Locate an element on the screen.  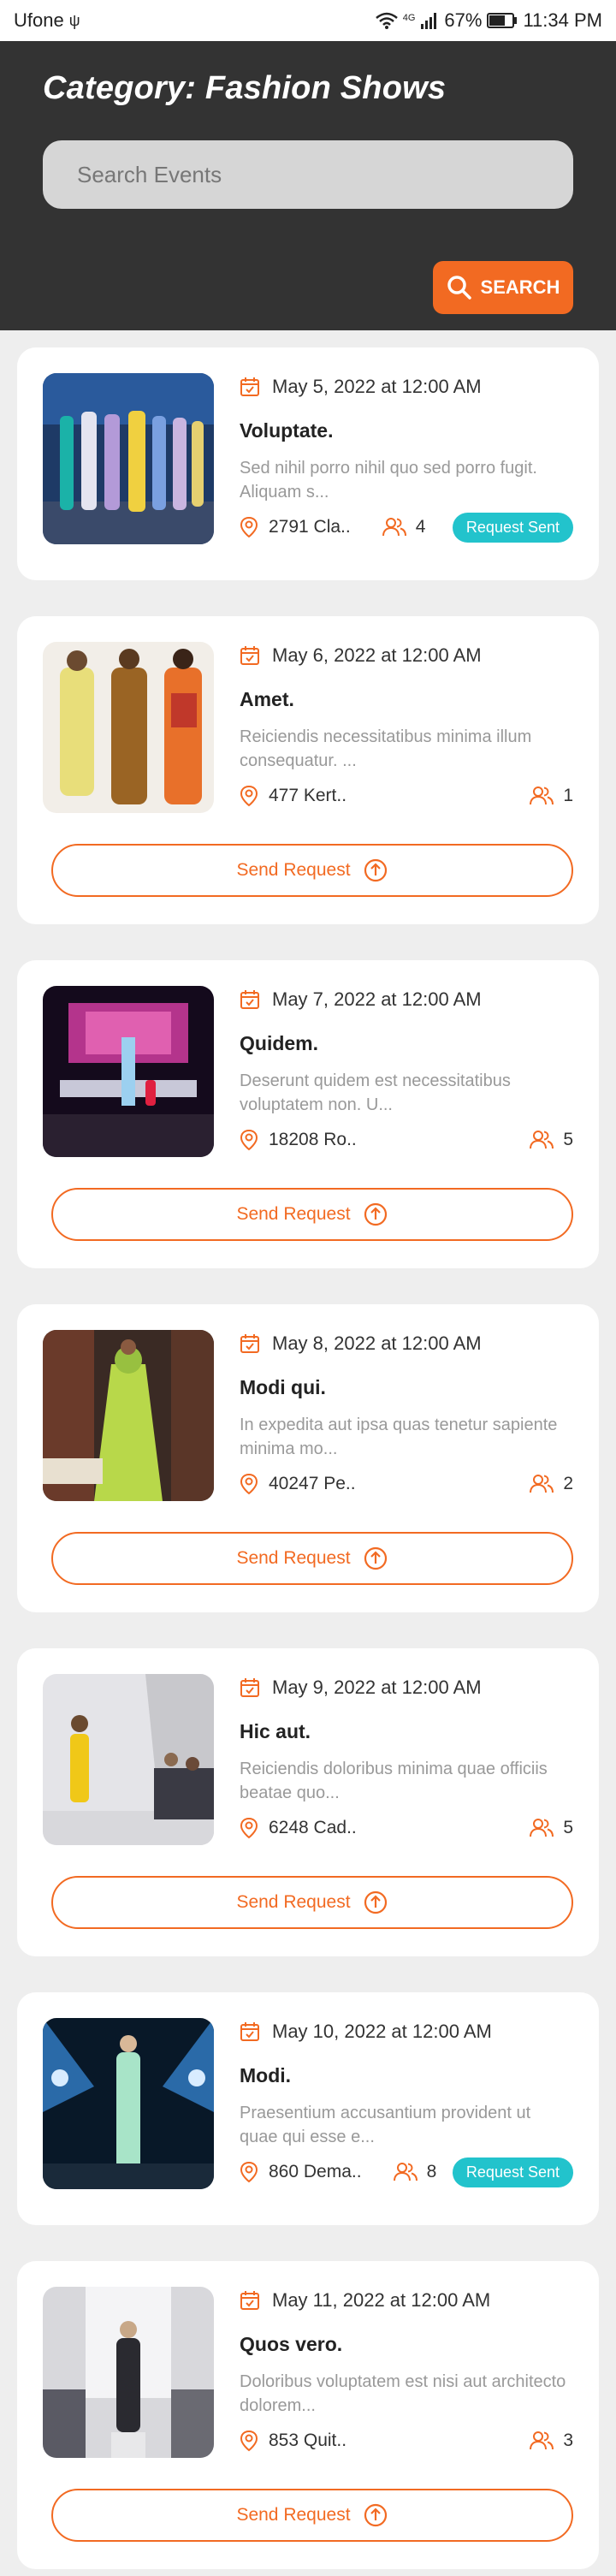
event-date-row: May 5, 2022 at 12:00 AM is located at coordinates (406, 387).